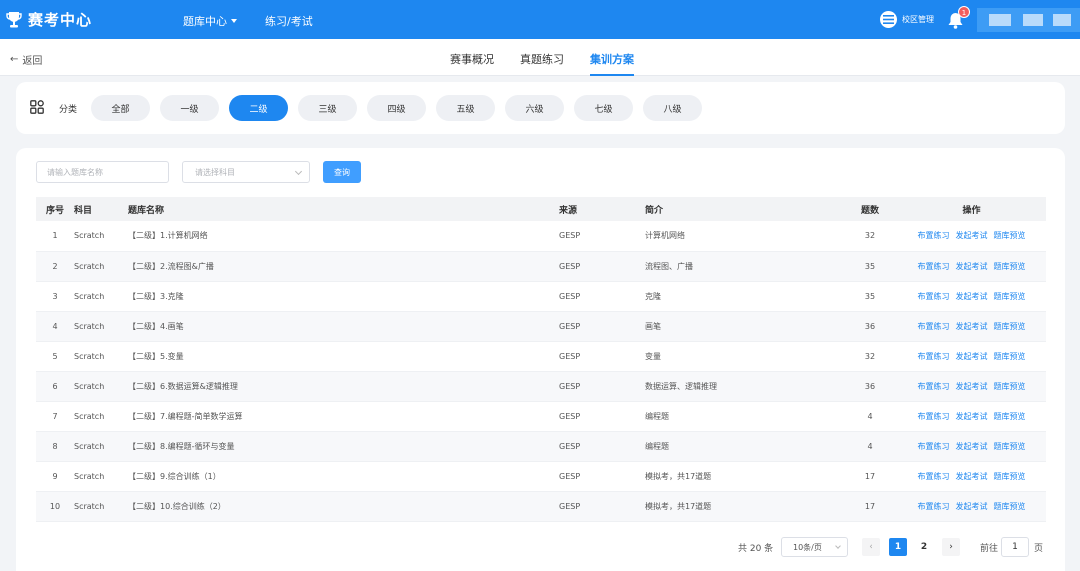 This screenshot has height=571, width=1080. What do you see at coordinates (55, 296) in the screenshot?
I see `cell-no: 3` at bounding box center [55, 296].